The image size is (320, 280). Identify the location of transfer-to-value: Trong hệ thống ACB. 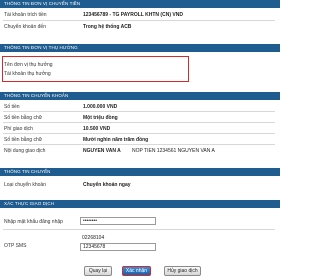
(107, 27).